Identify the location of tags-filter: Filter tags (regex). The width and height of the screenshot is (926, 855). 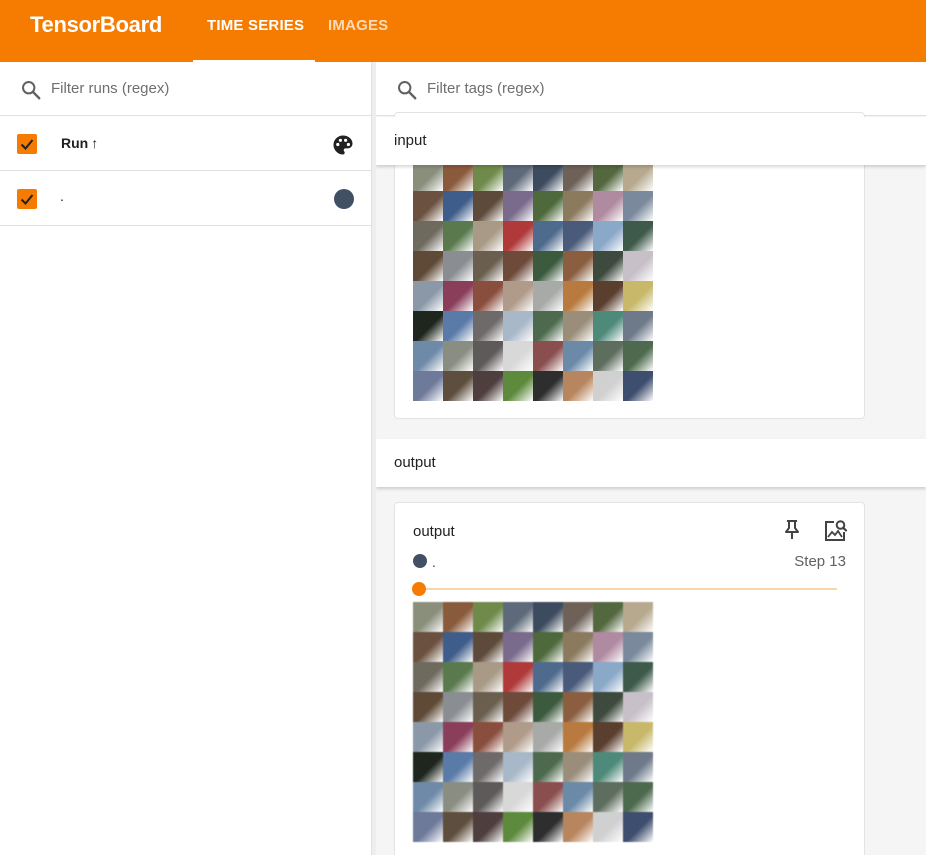
(651, 89).